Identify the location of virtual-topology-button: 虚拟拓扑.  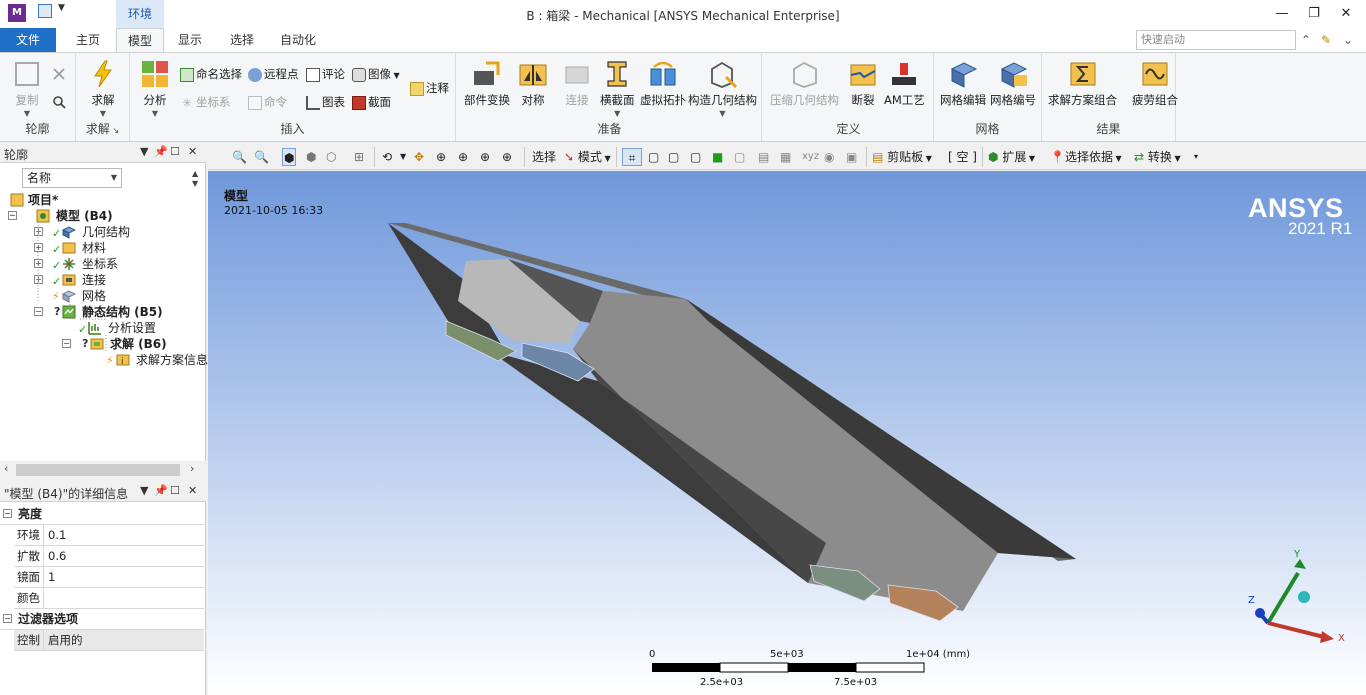
(663, 83).